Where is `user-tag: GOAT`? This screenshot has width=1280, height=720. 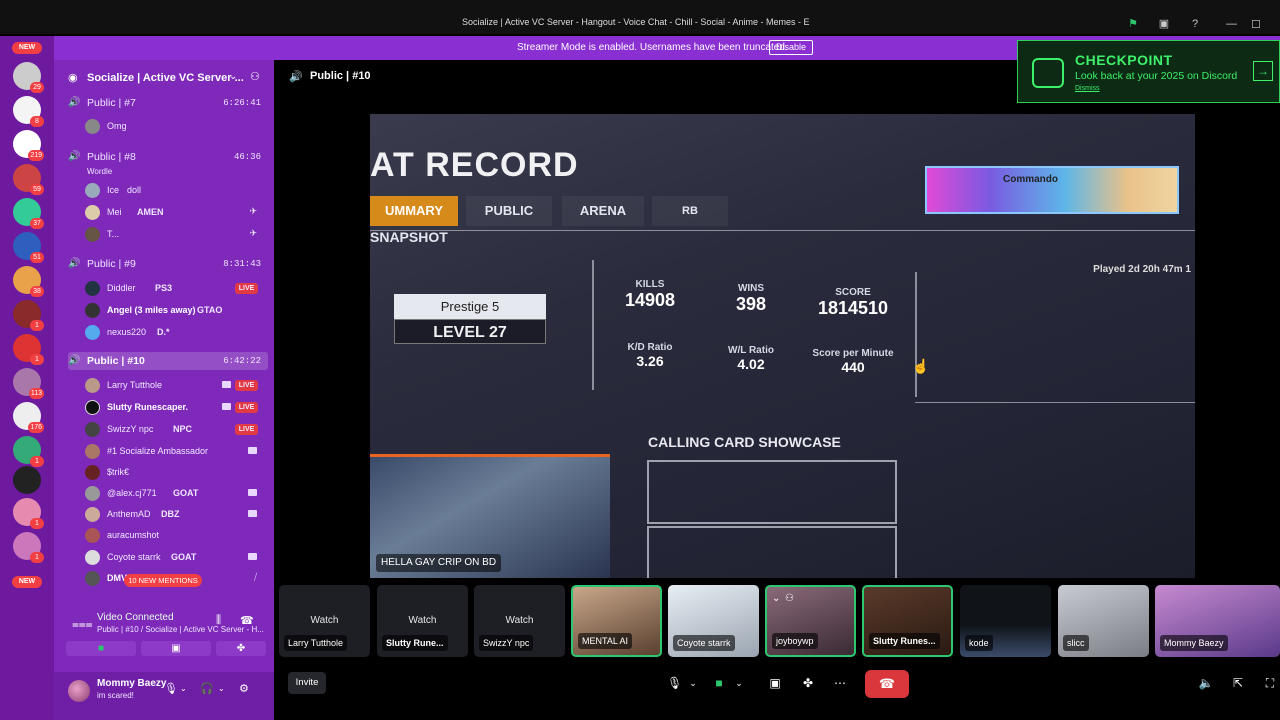 user-tag: GOAT is located at coordinates (184, 557).